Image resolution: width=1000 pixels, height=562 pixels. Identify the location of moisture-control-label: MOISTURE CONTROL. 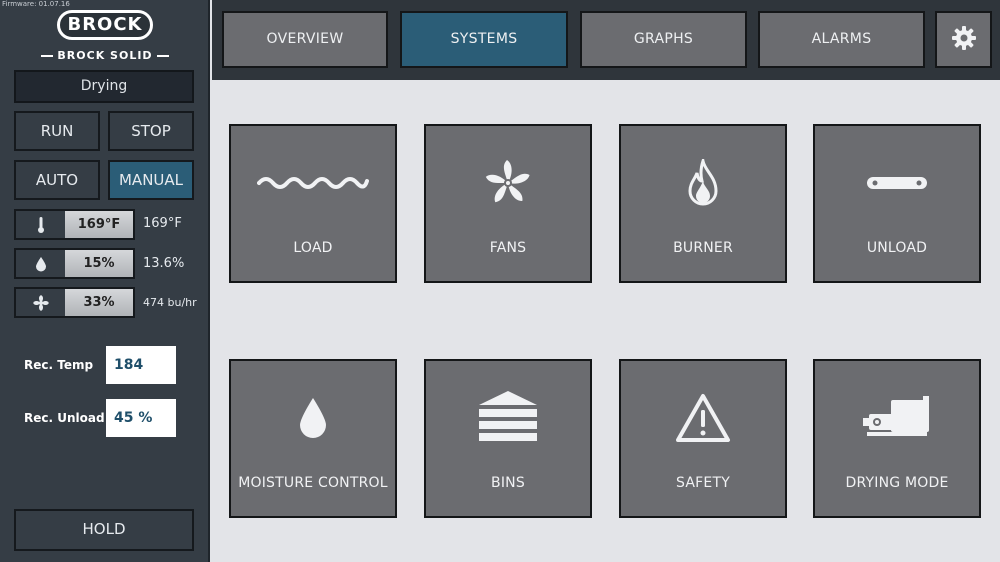
(313, 483).